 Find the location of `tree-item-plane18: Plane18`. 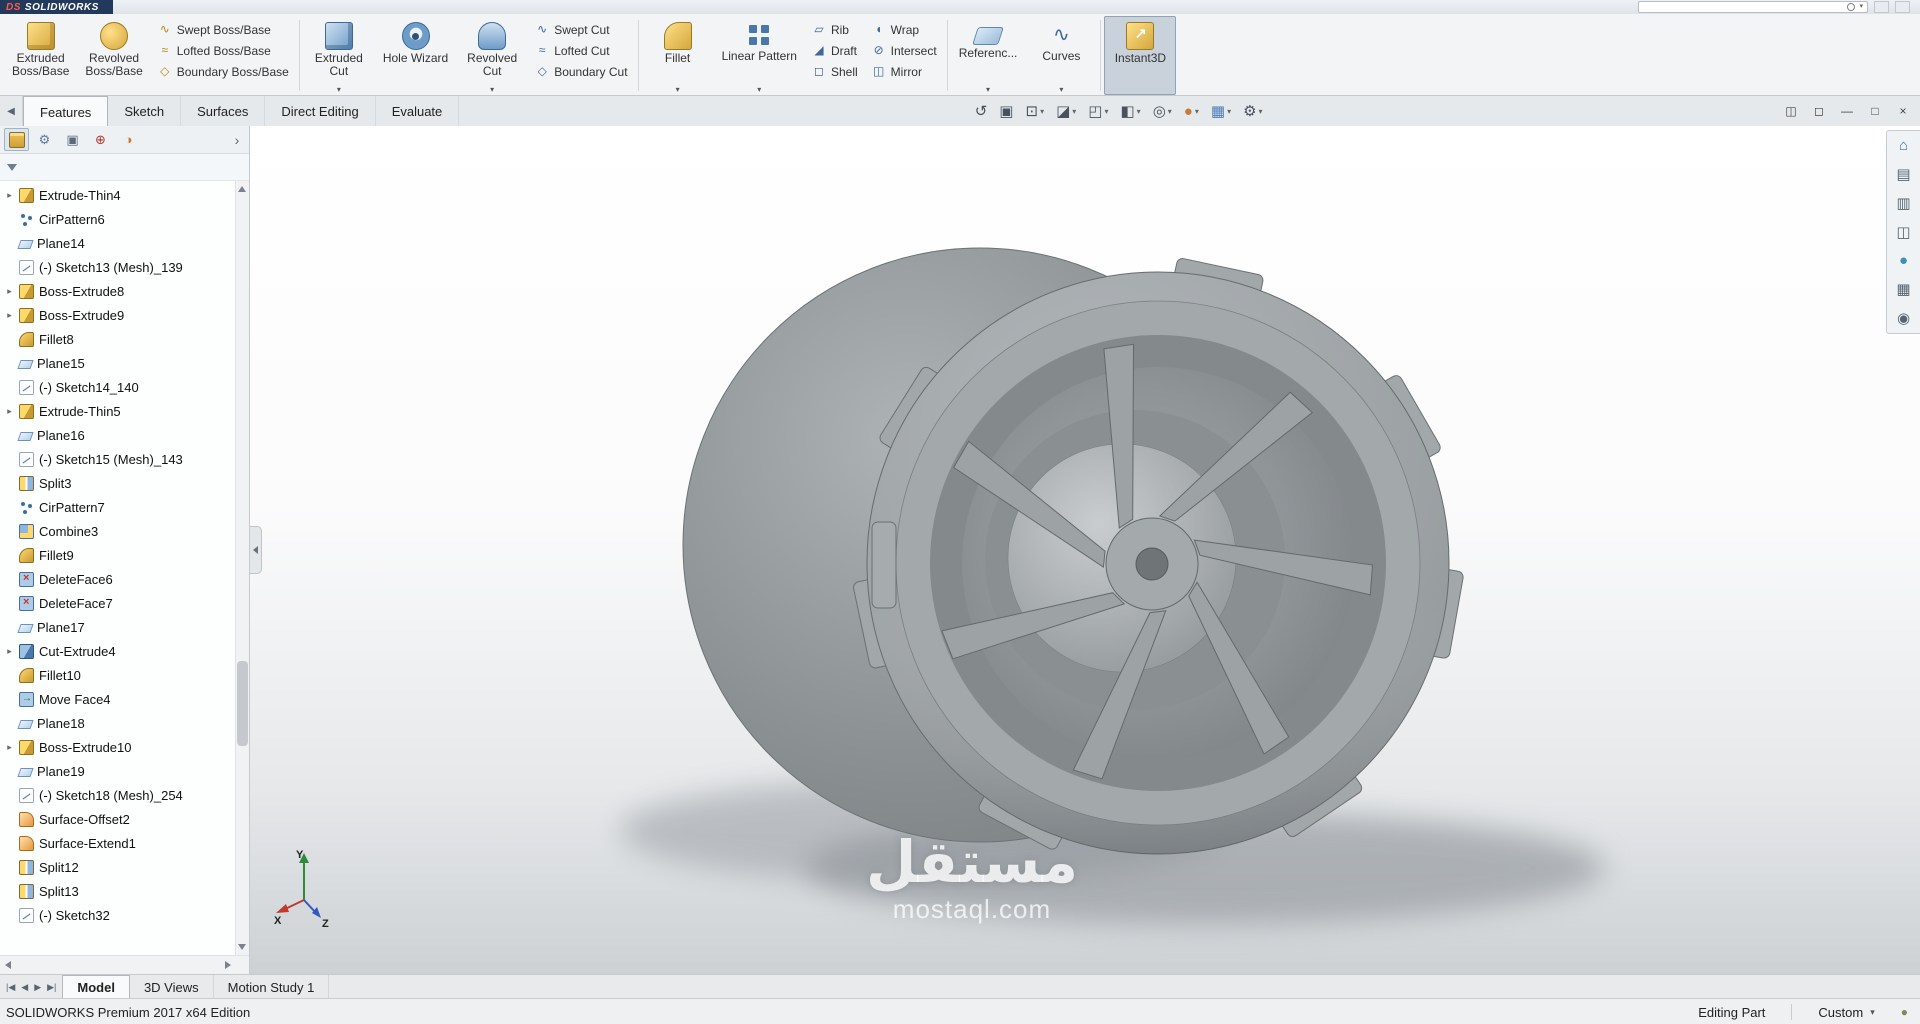

tree-item-plane18: Plane18 is located at coordinates (124, 723).